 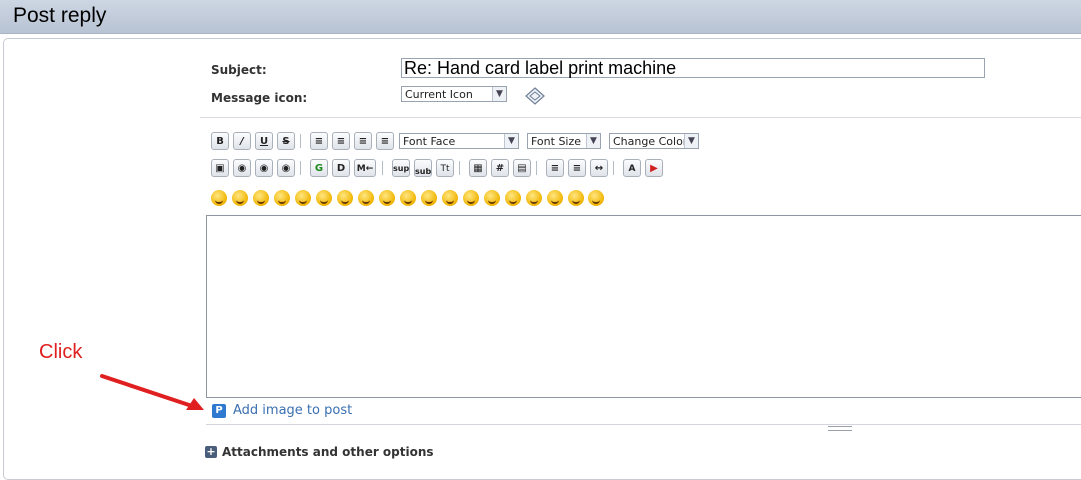 I want to click on source-mode-button: ▶, so click(x=654, y=168).